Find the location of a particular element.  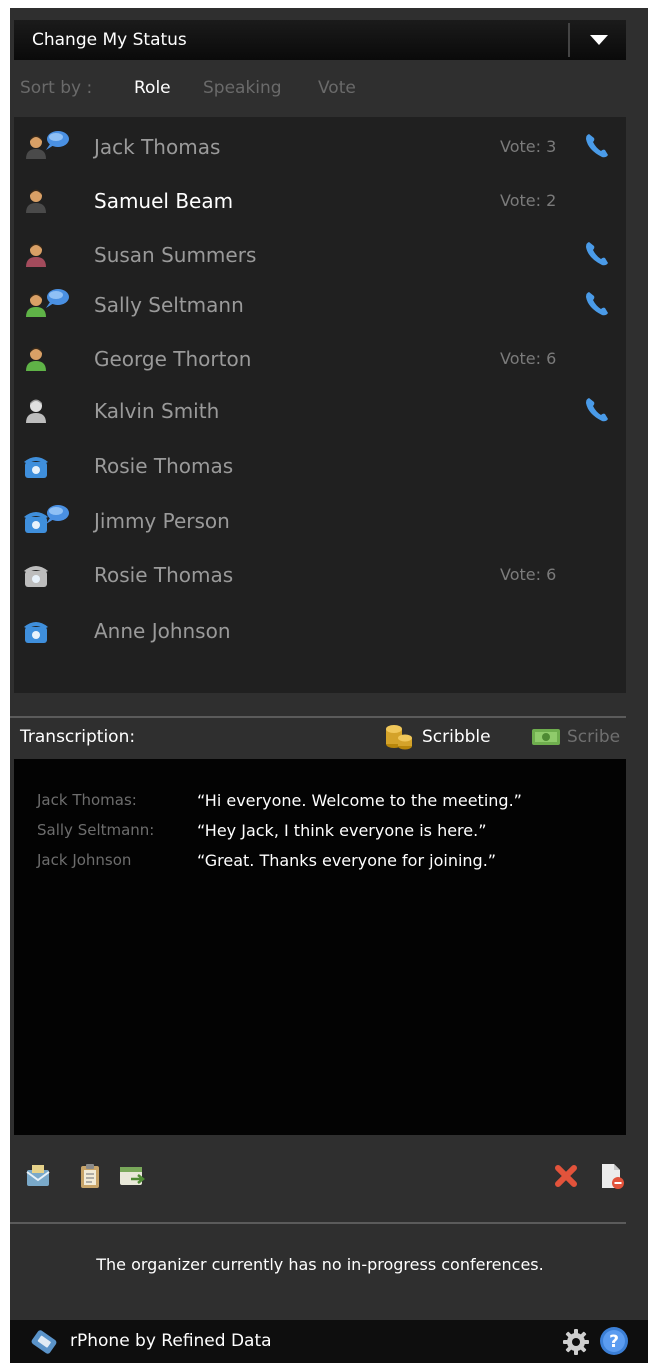

status-label: Change My Status is located at coordinates (109, 40).